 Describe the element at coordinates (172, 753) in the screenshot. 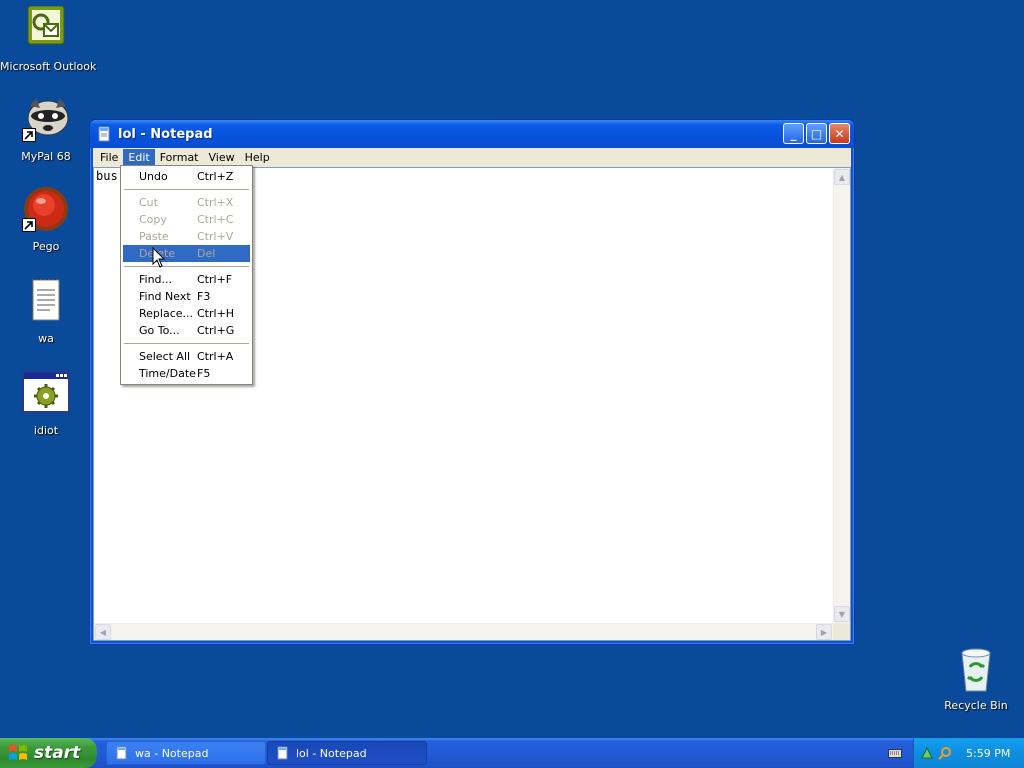

I see `taskbar-button-label: wa - Notepad` at that location.